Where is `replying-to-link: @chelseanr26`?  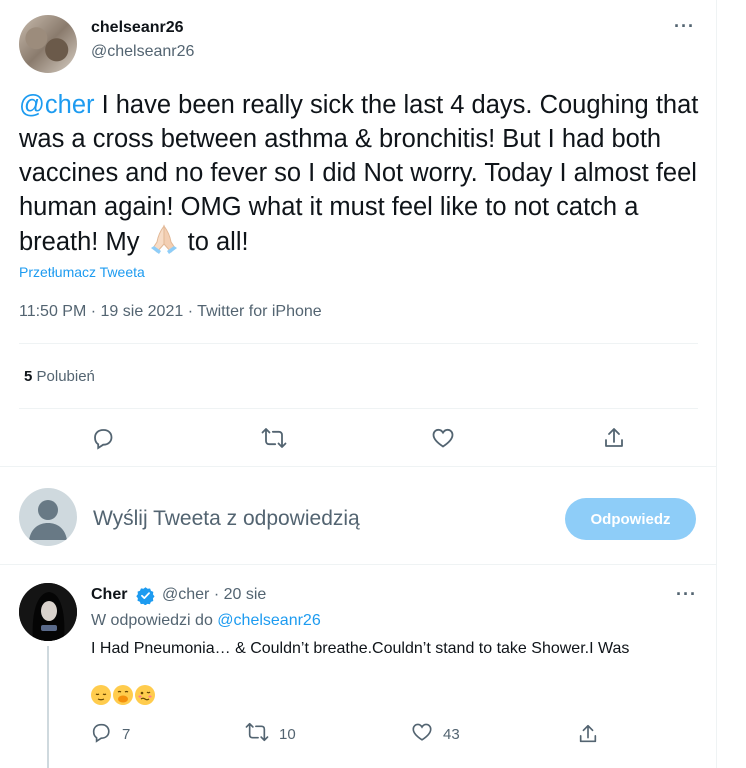 replying-to-link: @chelseanr26 is located at coordinates (268, 620).